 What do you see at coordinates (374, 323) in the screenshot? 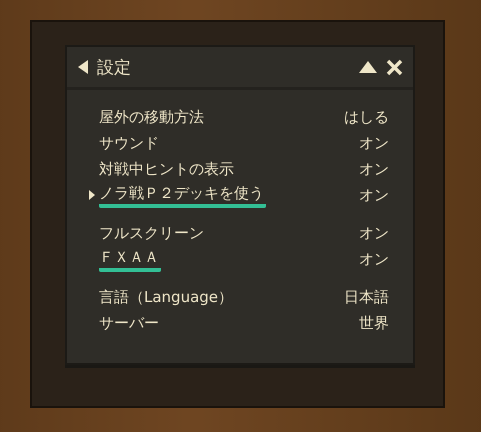
I see `setting-value: 世界` at bounding box center [374, 323].